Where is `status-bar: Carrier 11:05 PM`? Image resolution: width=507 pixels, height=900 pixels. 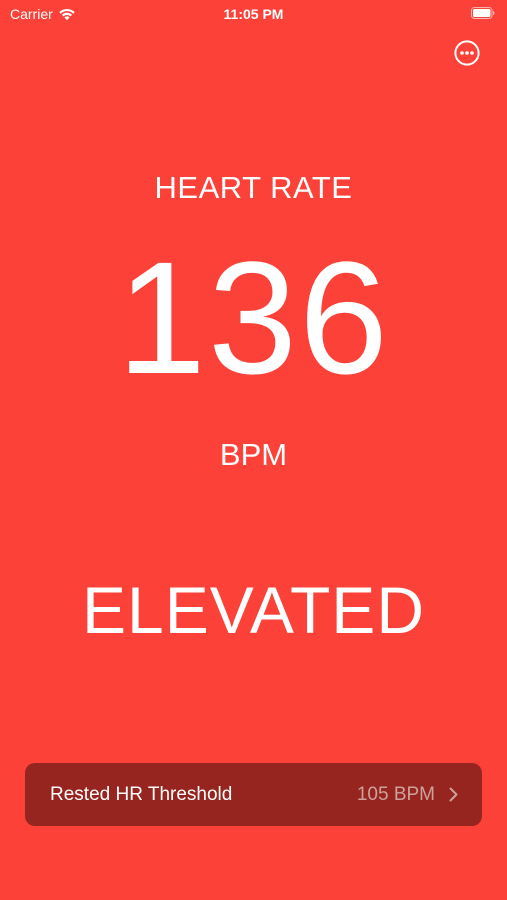
status-bar: Carrier 11:05 PM is located at coordinates (253, 15).